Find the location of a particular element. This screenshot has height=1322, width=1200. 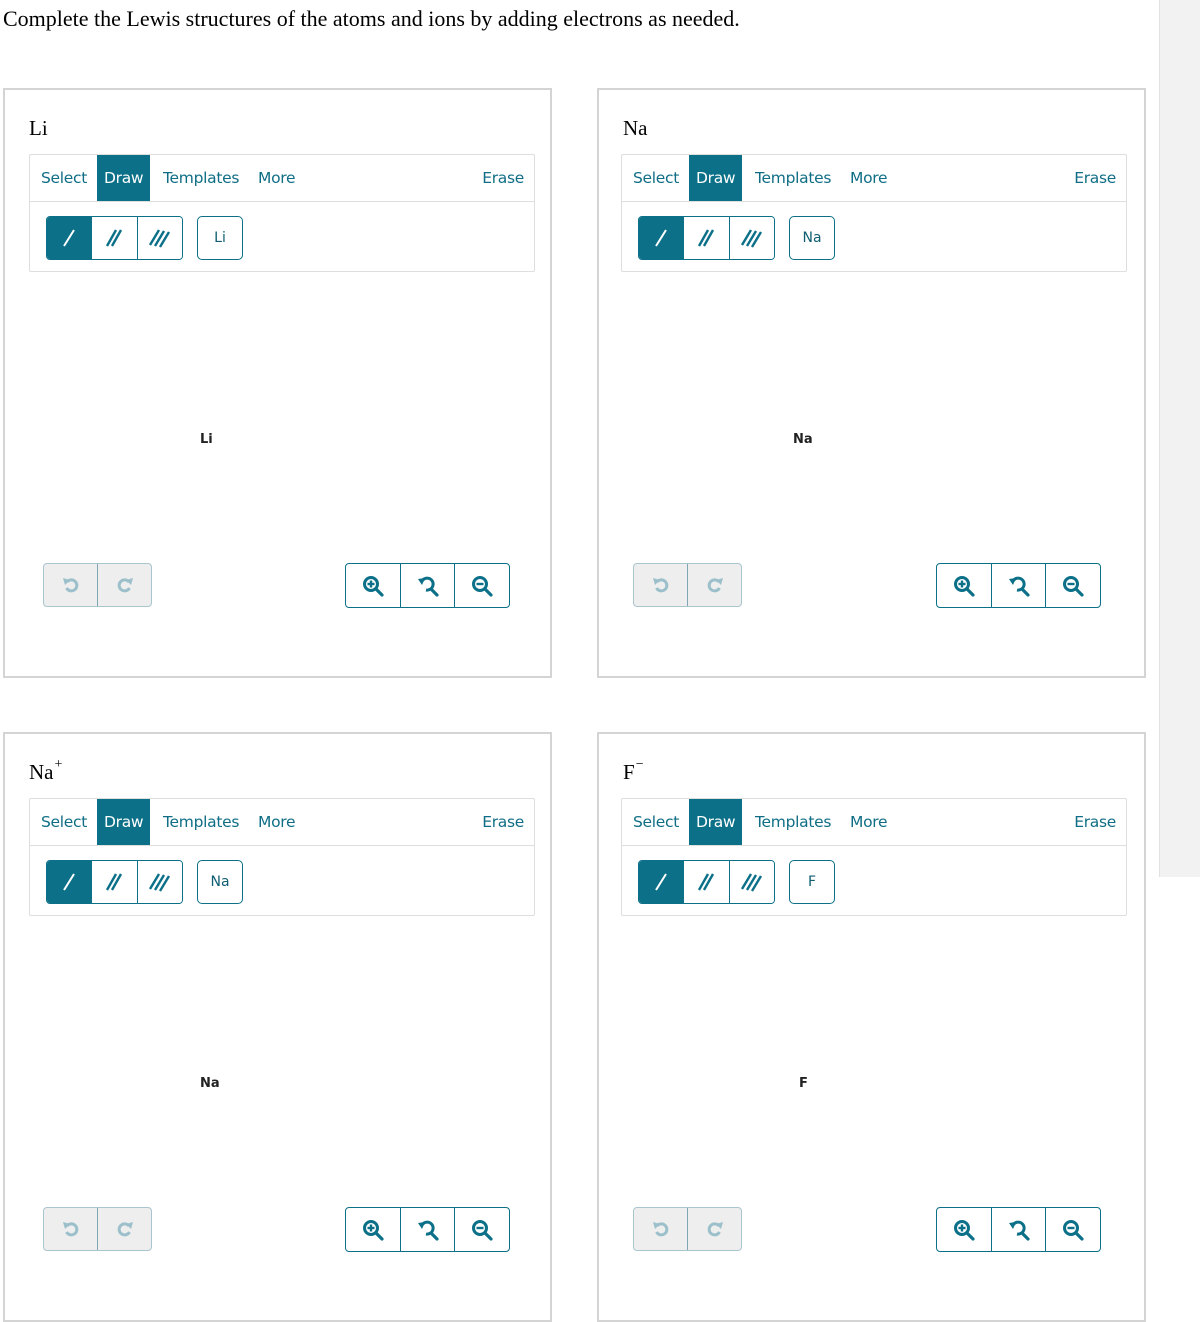

triple-bond-icon is located at coordinates (751, 882).